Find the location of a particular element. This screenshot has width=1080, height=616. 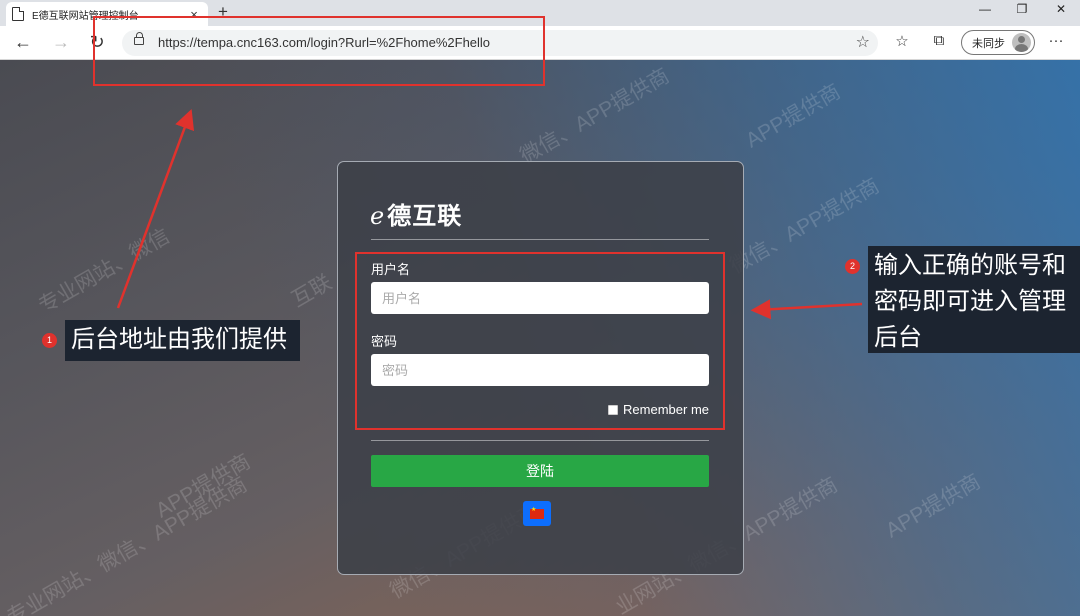

note-1-callout: 后台地址由我们提供 is located at coordinates (182, 340).